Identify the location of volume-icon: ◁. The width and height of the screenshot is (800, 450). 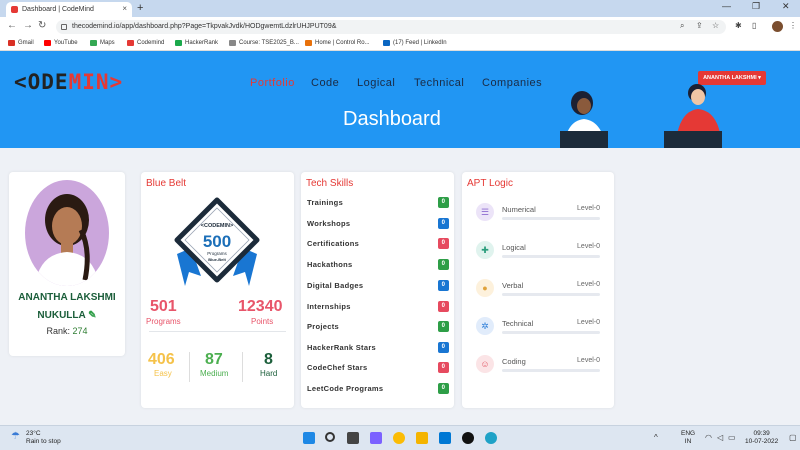
(720, 437).